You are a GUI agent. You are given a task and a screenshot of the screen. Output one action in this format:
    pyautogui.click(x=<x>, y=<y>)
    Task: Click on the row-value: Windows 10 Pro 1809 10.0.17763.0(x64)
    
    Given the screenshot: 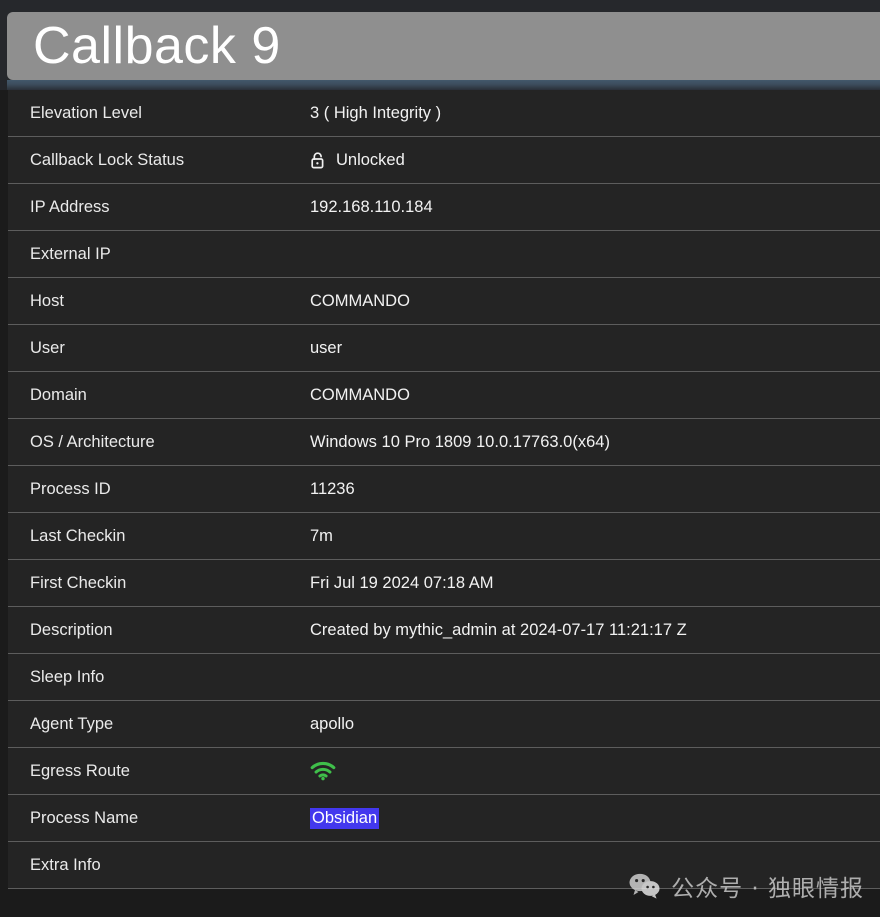 What is the action you would take?
    pyautogui.click(x=595, y=442)
    